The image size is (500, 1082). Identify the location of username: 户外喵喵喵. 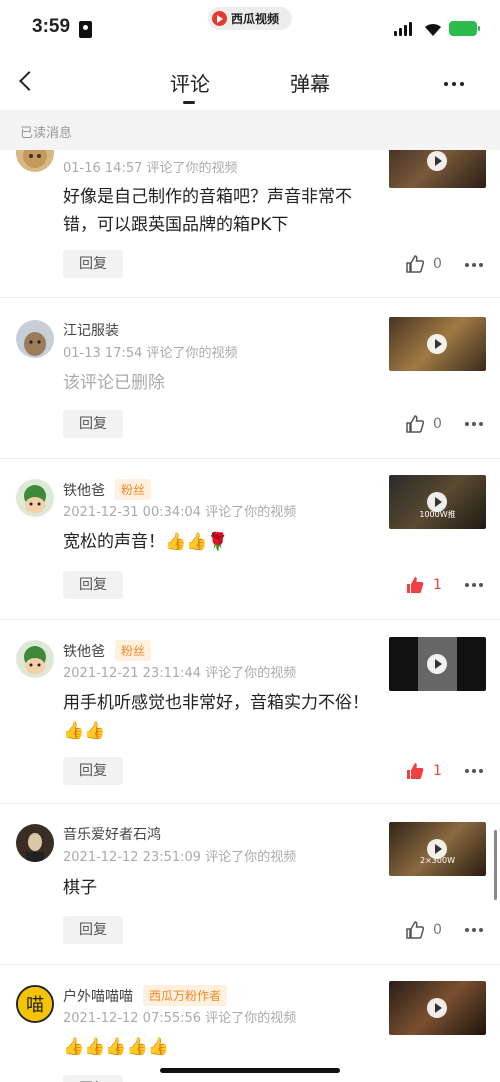
(98, 996).